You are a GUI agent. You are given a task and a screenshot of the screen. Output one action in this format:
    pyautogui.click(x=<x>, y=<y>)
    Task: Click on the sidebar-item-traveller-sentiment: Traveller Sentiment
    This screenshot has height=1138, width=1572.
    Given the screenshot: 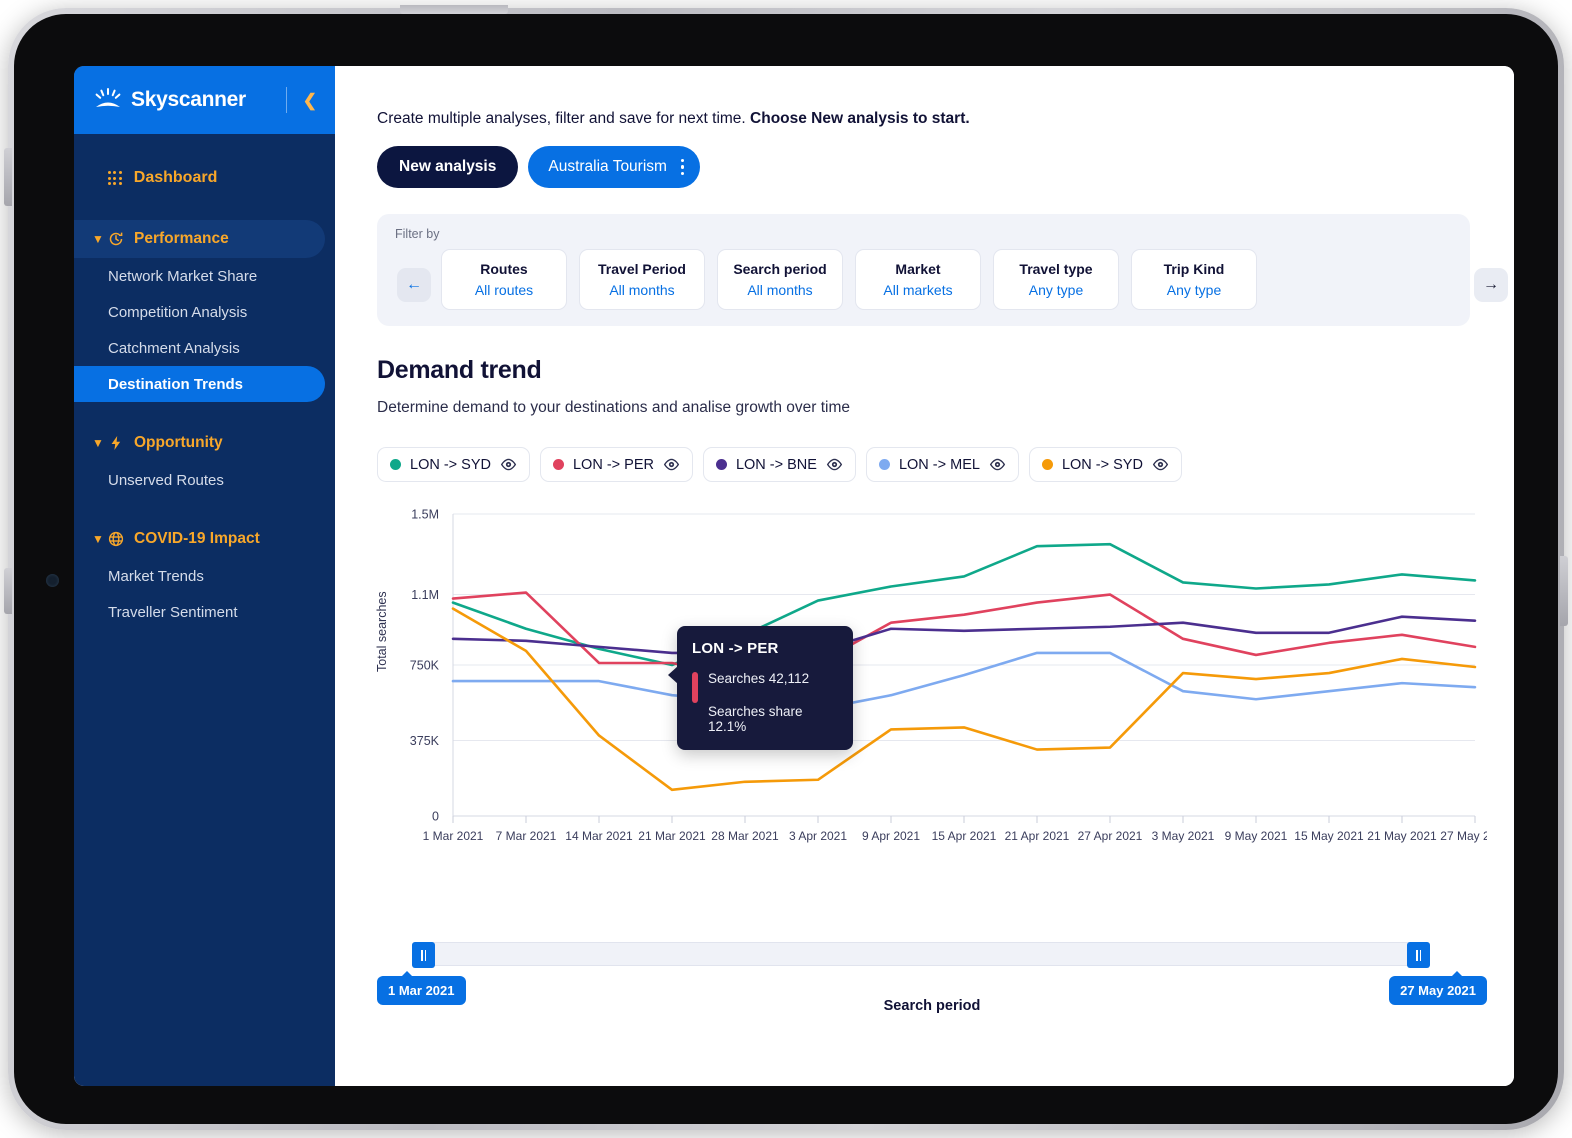 What is the action you would take?
    pyautogui.click(x=199, y=612)
    